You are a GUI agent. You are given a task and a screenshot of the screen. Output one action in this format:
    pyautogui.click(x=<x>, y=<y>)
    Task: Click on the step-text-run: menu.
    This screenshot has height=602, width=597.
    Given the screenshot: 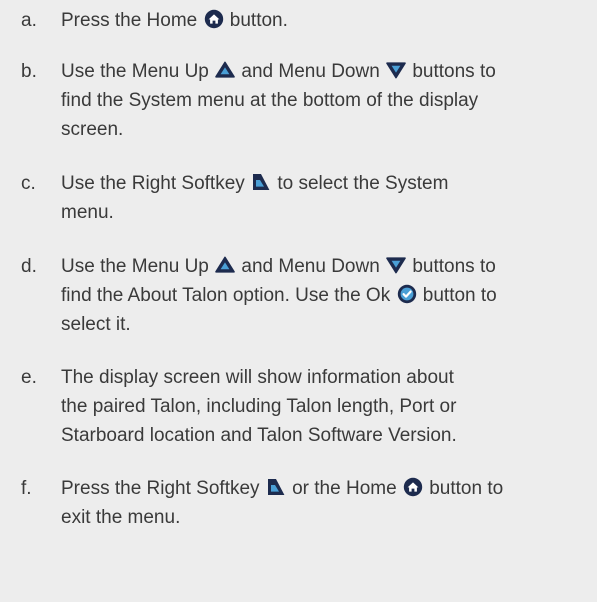 What is the action you would take?
    pyautogui.click(x=87, y=212)
    